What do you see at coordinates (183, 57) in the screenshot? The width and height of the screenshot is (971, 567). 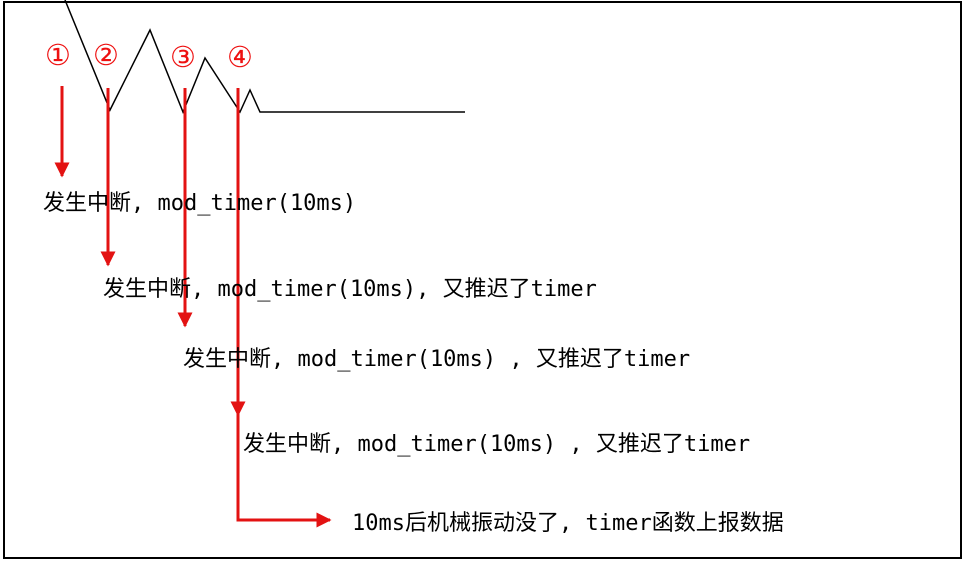 I see `marker-3: ③` at bounding box center [183, 57].